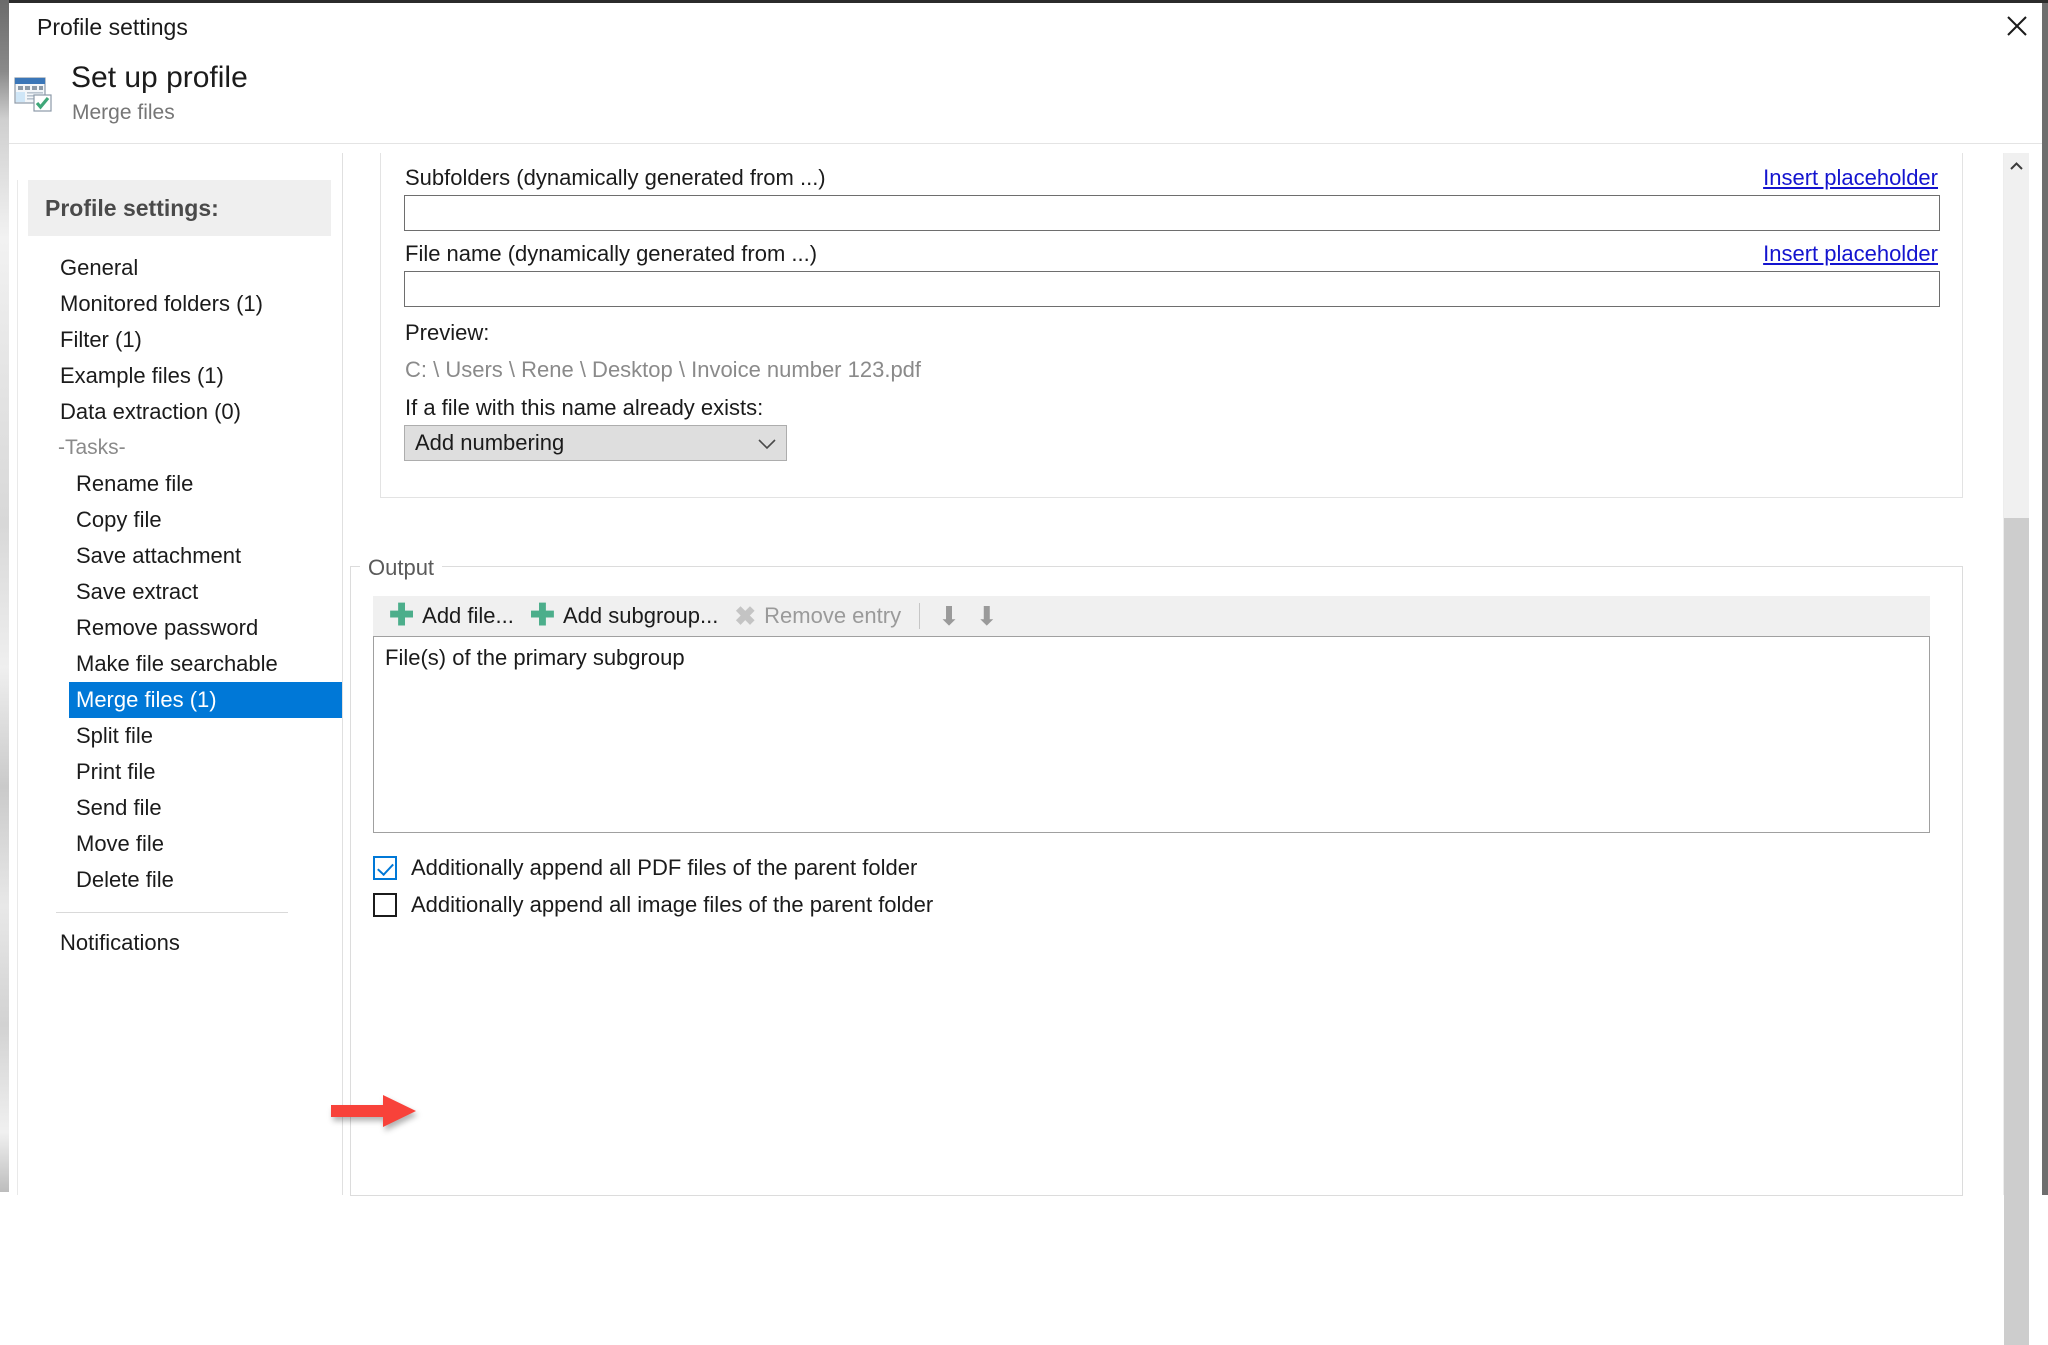 Image resolution: width=2048 pixels, height=1345 pixels. I want to click on move-up-button: ⬇, so click(949, 616).